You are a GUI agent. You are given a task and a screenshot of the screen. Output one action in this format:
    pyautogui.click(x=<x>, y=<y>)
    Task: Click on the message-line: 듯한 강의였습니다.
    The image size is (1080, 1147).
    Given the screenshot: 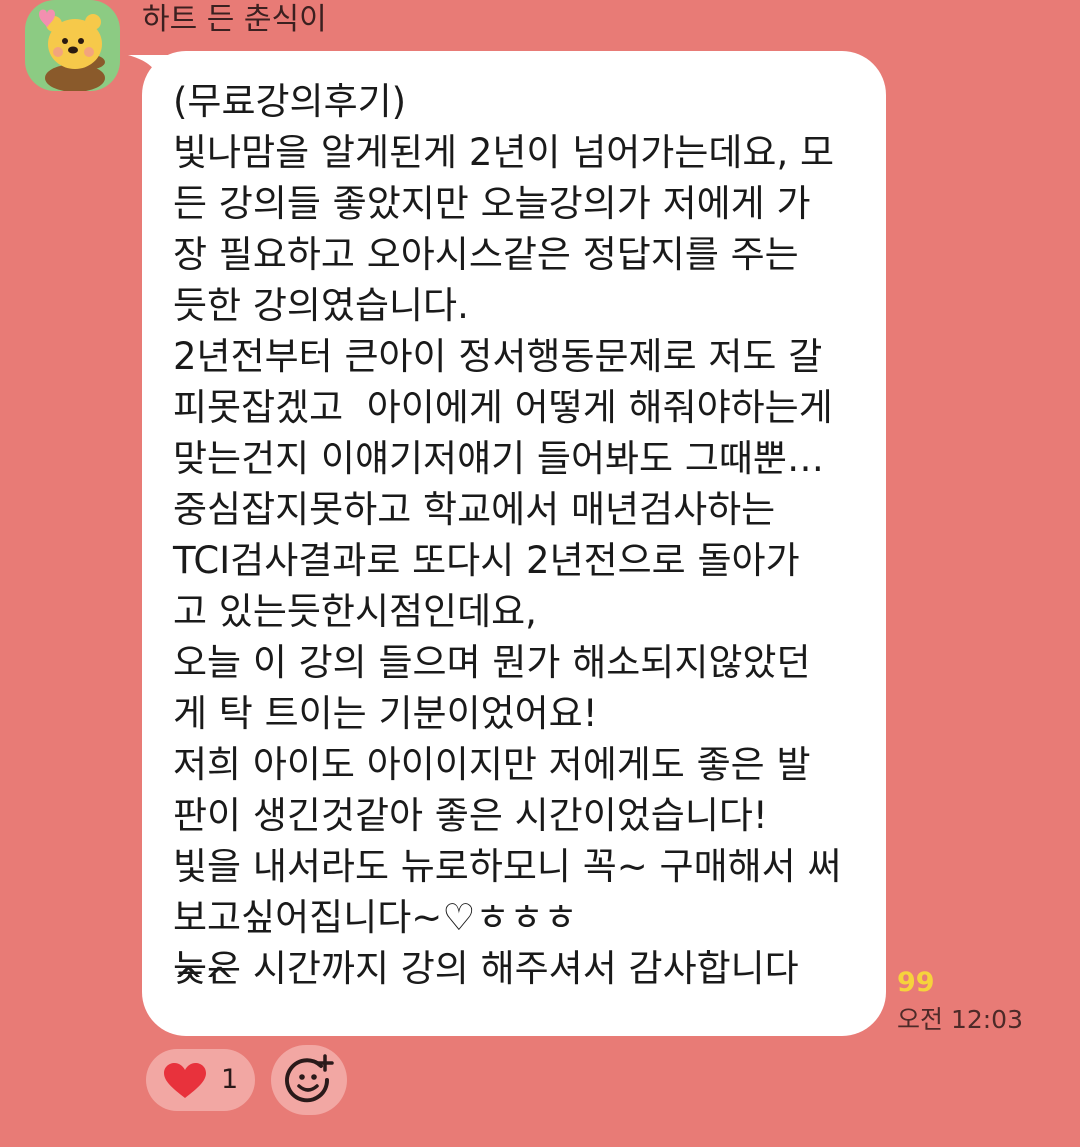 What is the action you would take?
    pyautogui.click(x=321, y=305)
    